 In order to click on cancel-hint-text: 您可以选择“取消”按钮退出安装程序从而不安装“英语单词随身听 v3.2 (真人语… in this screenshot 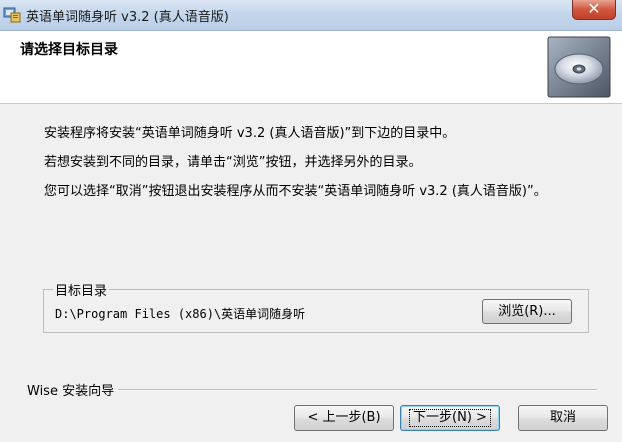, I will do `click(295, 191)`.